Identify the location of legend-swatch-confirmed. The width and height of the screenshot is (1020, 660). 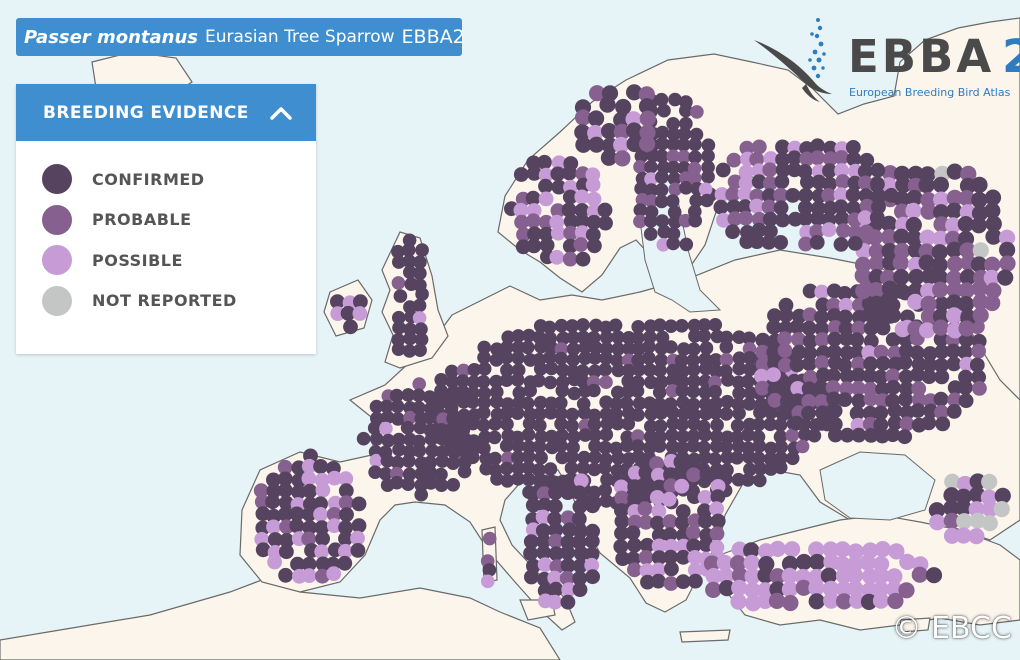
(57, 179).